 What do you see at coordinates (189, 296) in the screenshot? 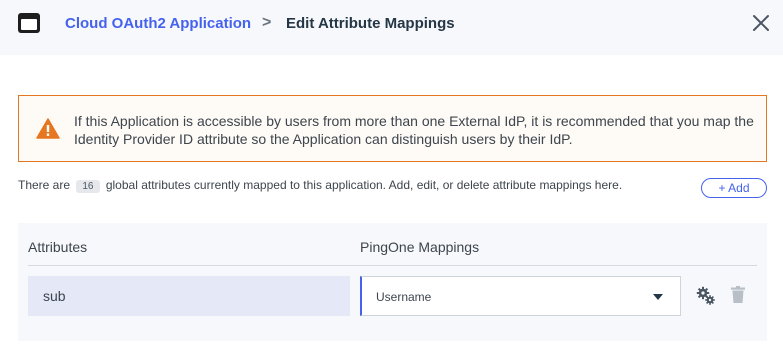
I see `attribute-name-field: sub` at bounding box center [189, 296].